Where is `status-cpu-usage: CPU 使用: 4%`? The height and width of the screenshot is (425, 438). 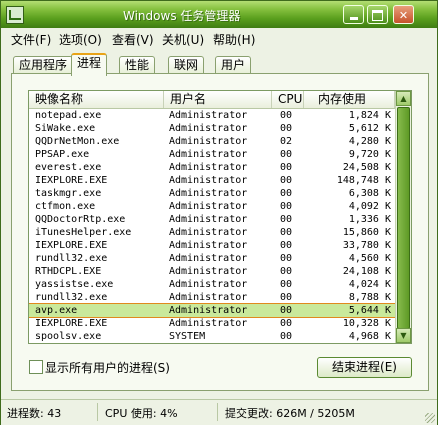 status-cpu-usage: CPU 使用: 4% is located at coordinates (141, 413).